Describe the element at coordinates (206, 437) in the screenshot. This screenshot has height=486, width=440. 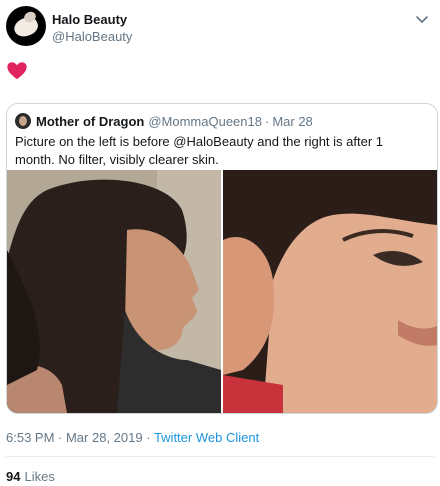
I see `tweet-client-link: Twitter Web Client` at that location.